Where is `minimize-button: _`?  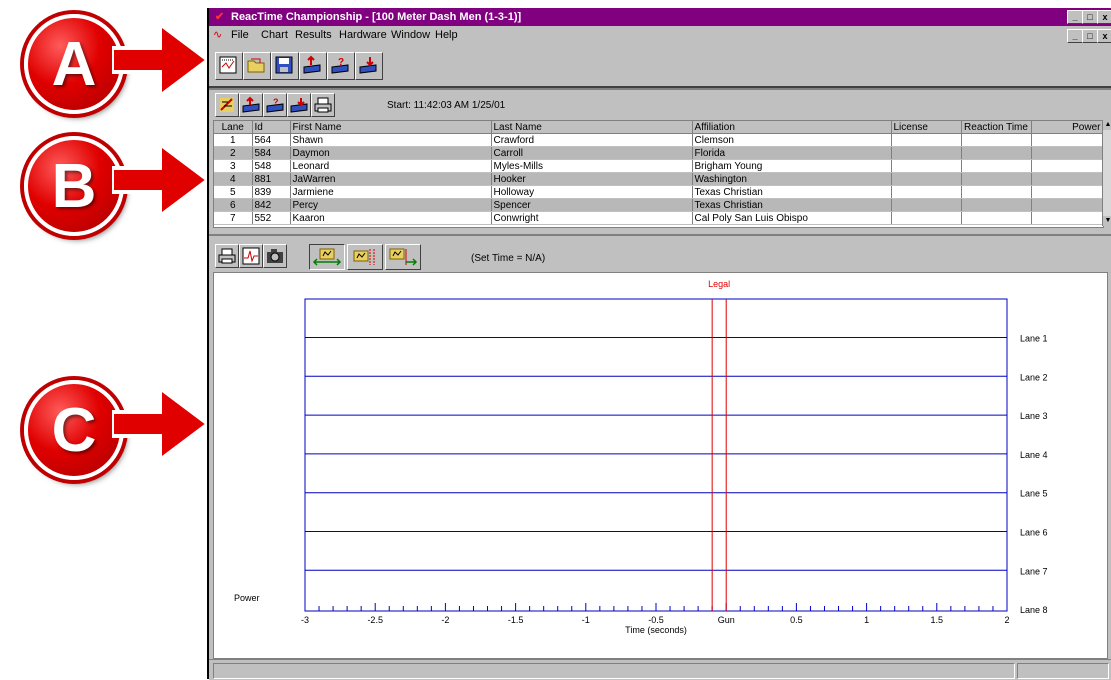 minimize-button: _ is located at coordinates (1075, 17).